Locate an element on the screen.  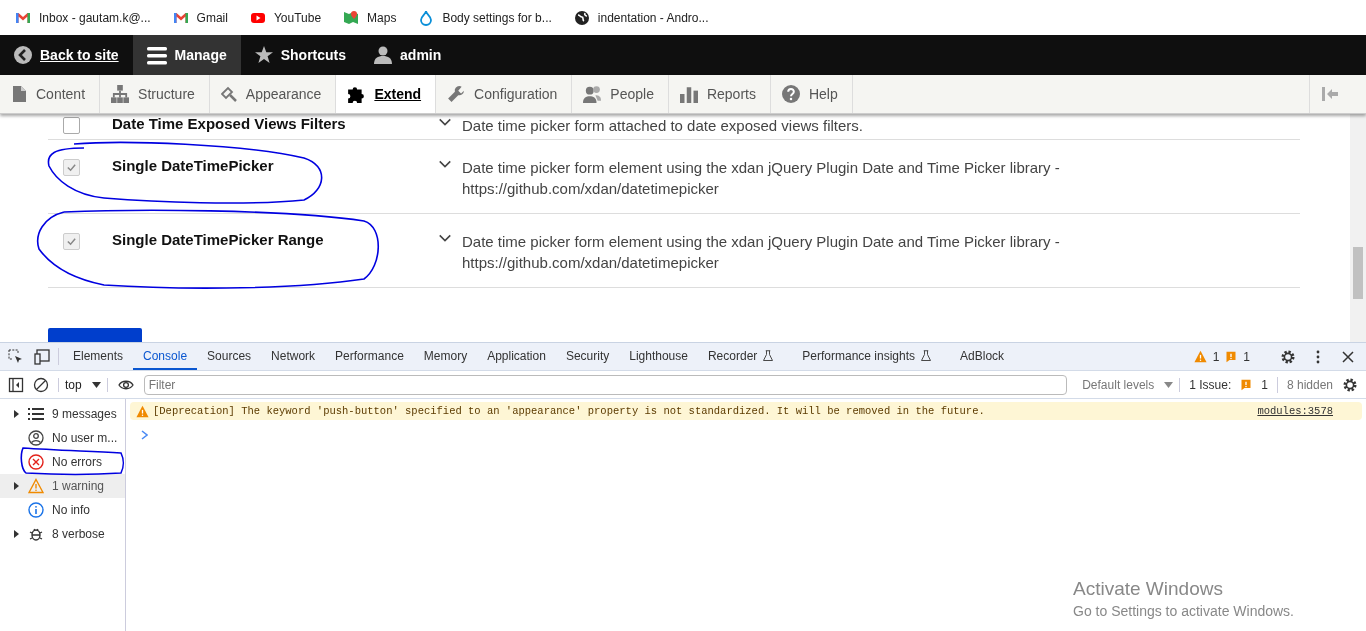
menu-tab: Help is located at coordinates (811, 94).